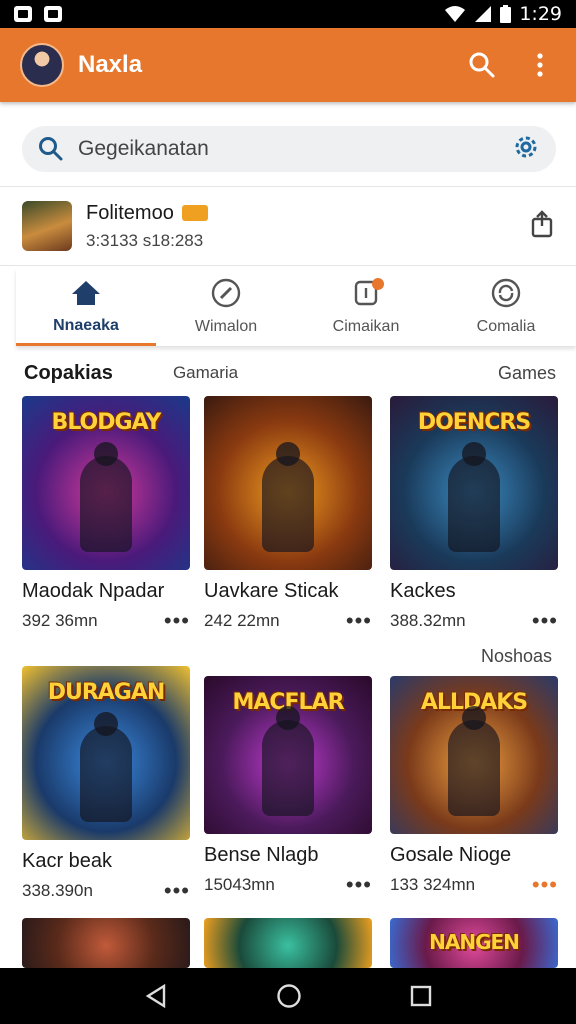 This screenshot has height=1024, width=576. I want to click on game-title: Kackes, so click(423, 591).